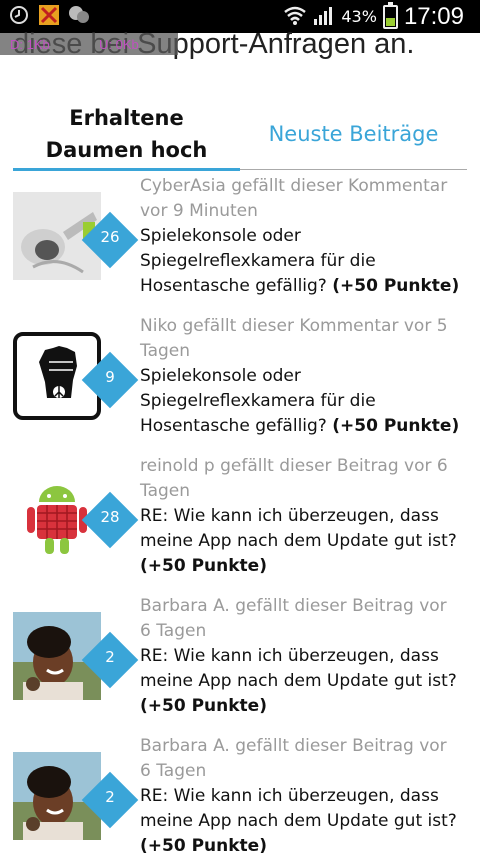 Image resolution: width=480 pixels, height=853 pixels. I want to click on app-icon, so click(49, 15).